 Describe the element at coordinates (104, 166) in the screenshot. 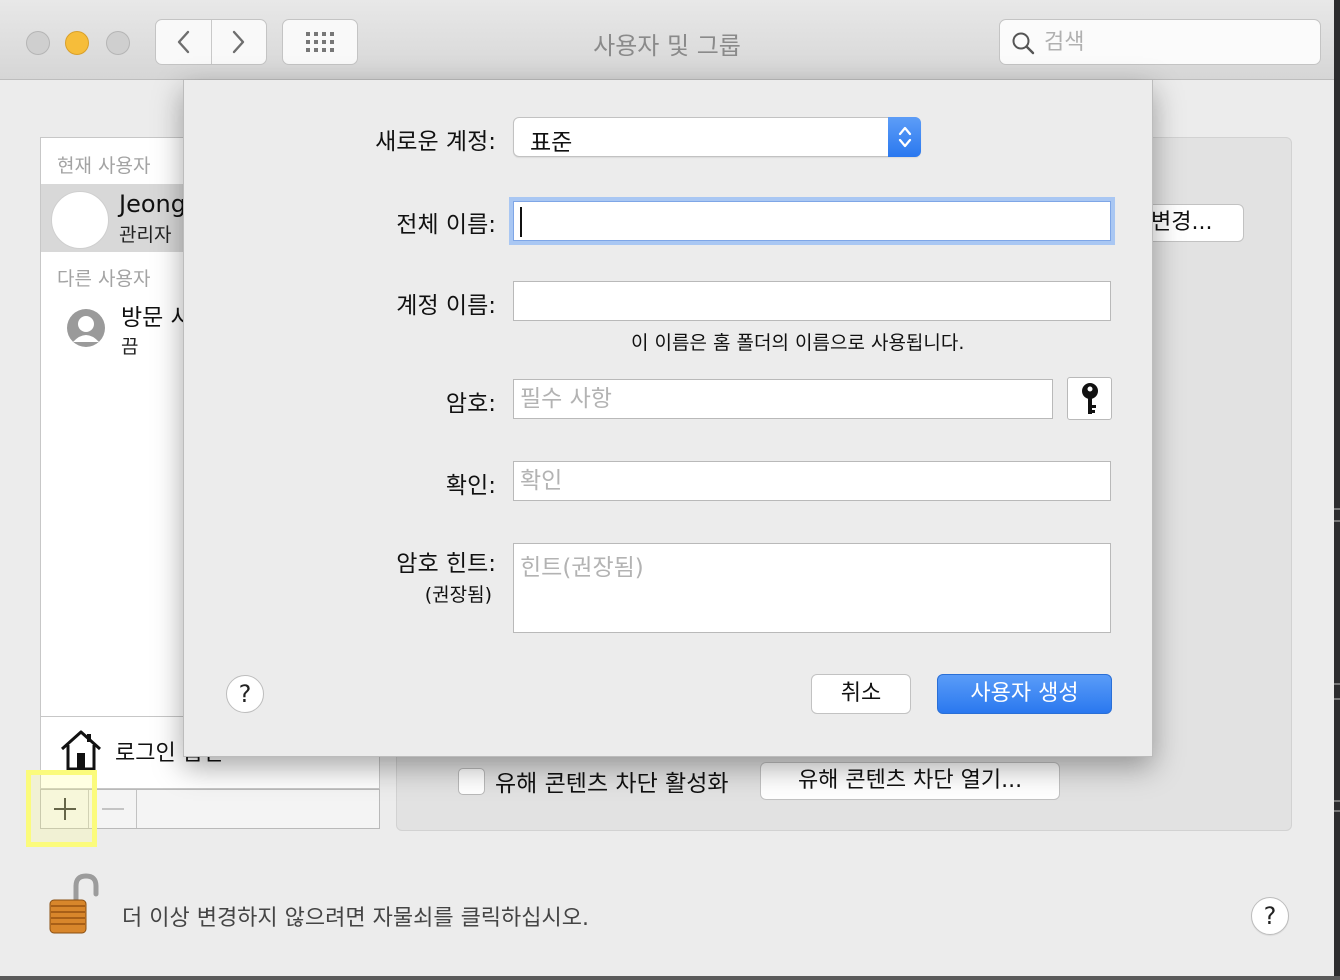

I see `current-users-header: 현재 사용자` at that location.